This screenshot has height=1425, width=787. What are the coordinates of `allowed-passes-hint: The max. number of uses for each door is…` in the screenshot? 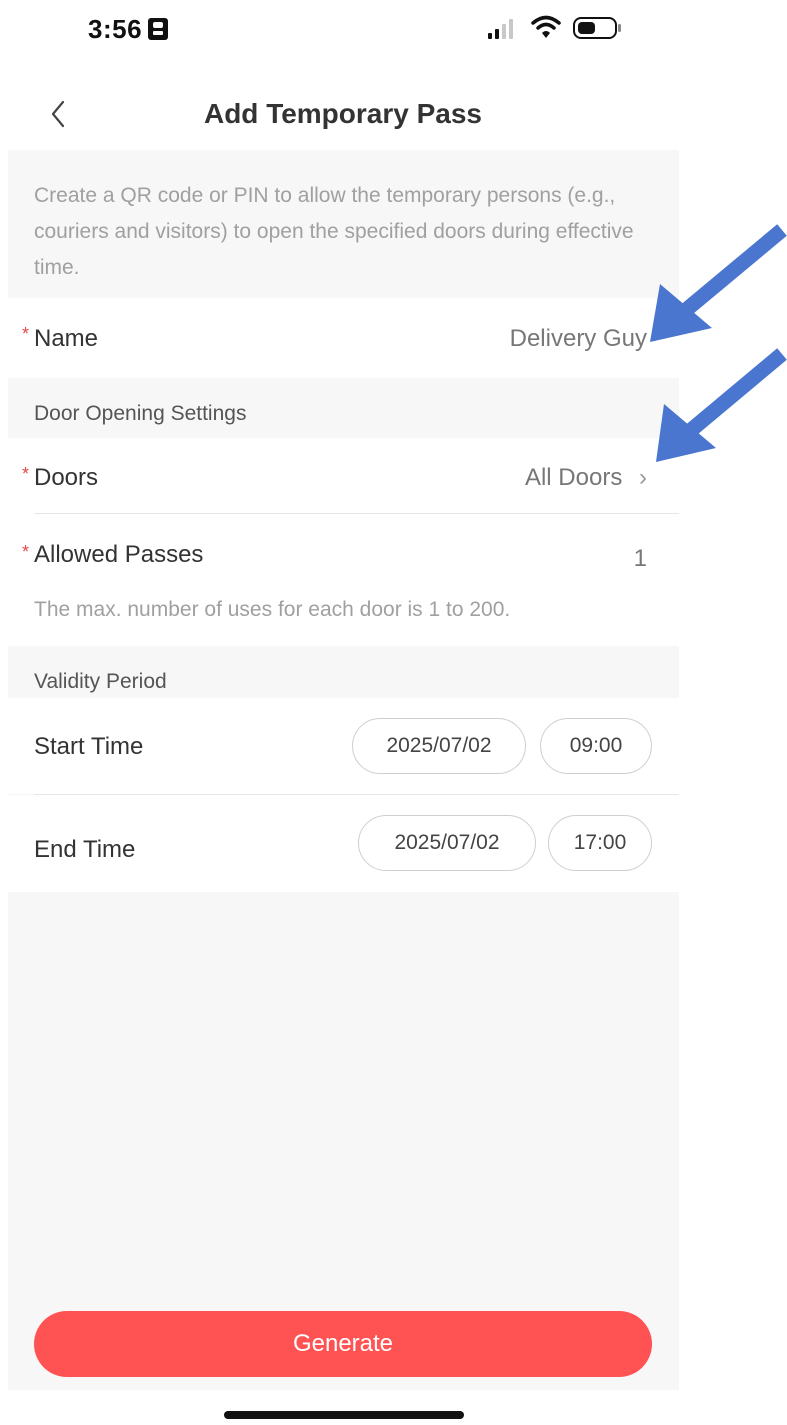 It's located at (272, 609).